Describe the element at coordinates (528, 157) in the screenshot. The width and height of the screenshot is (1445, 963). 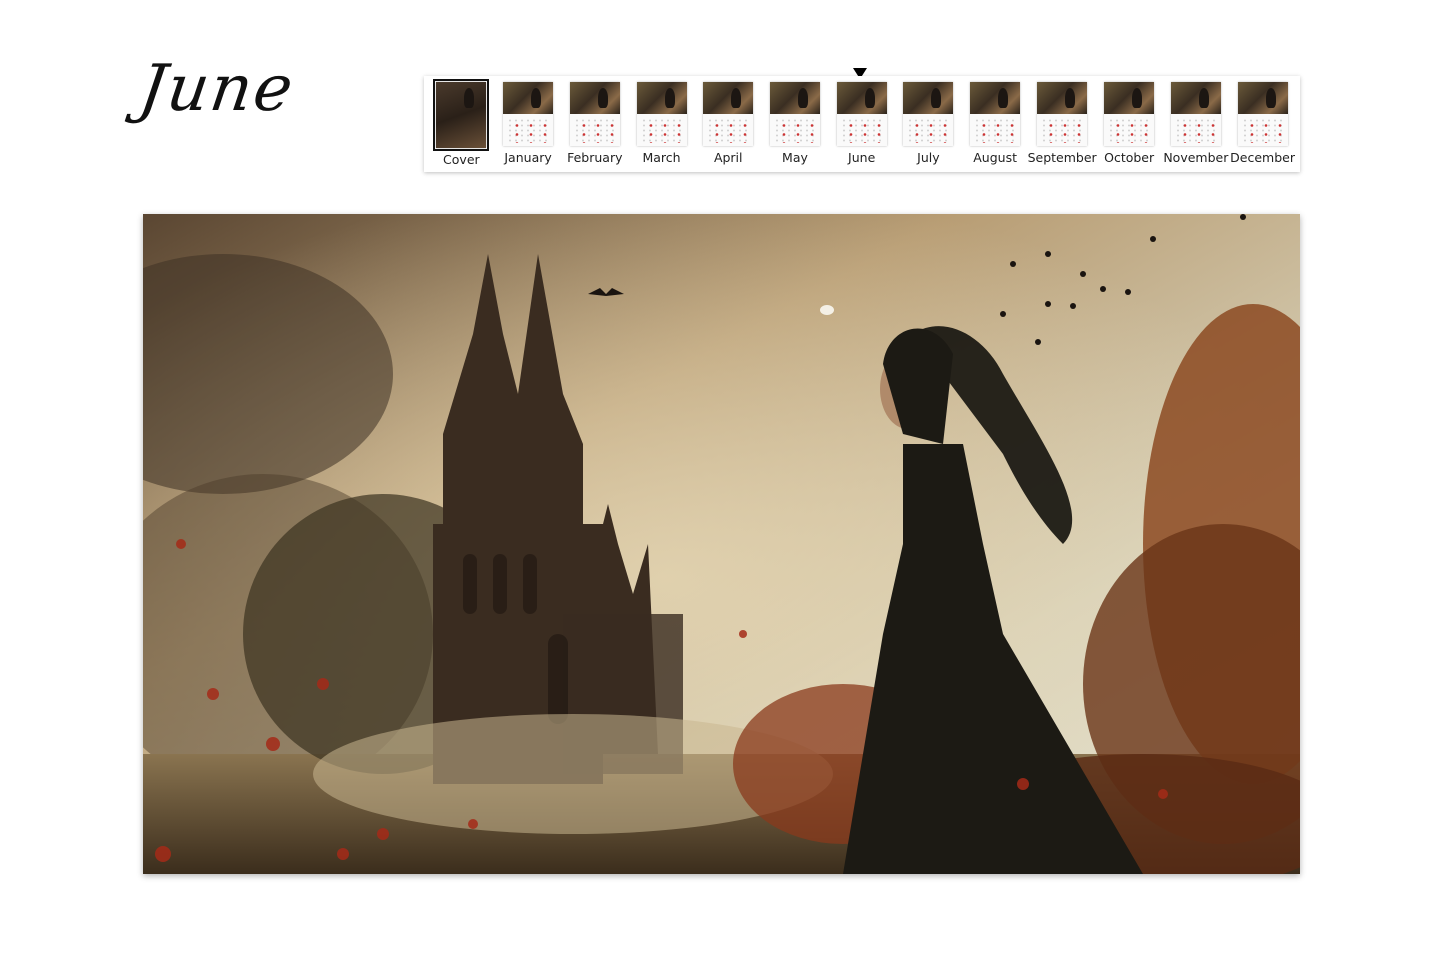
I see `thumbnail-label: January` at that location.